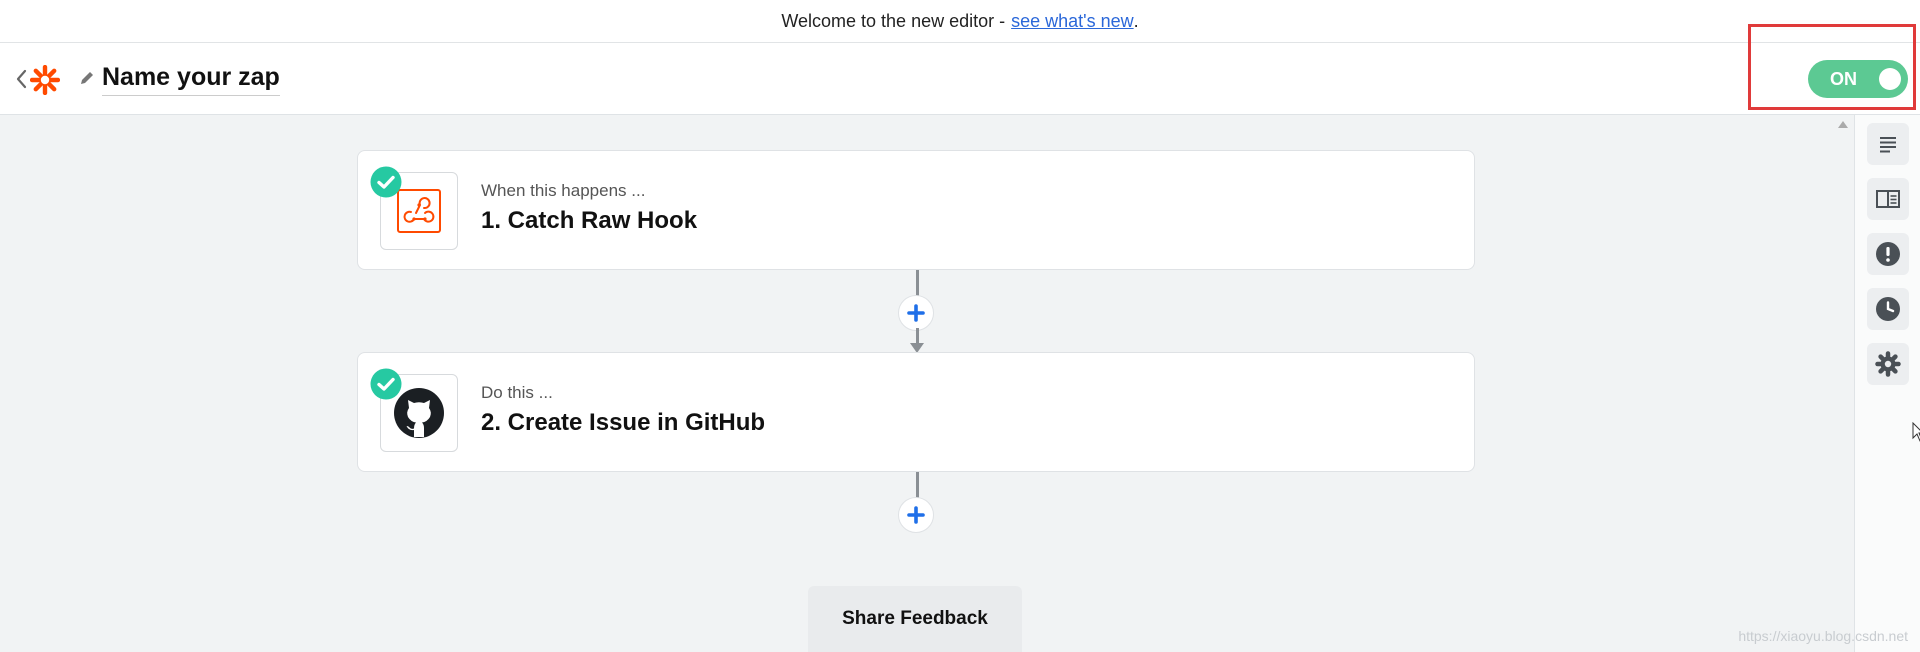 Image resolution: width=1920 pixels, height=652 pixels. I want to click on step-title: 2. Create Issue in GitHub, so click(623, 422).